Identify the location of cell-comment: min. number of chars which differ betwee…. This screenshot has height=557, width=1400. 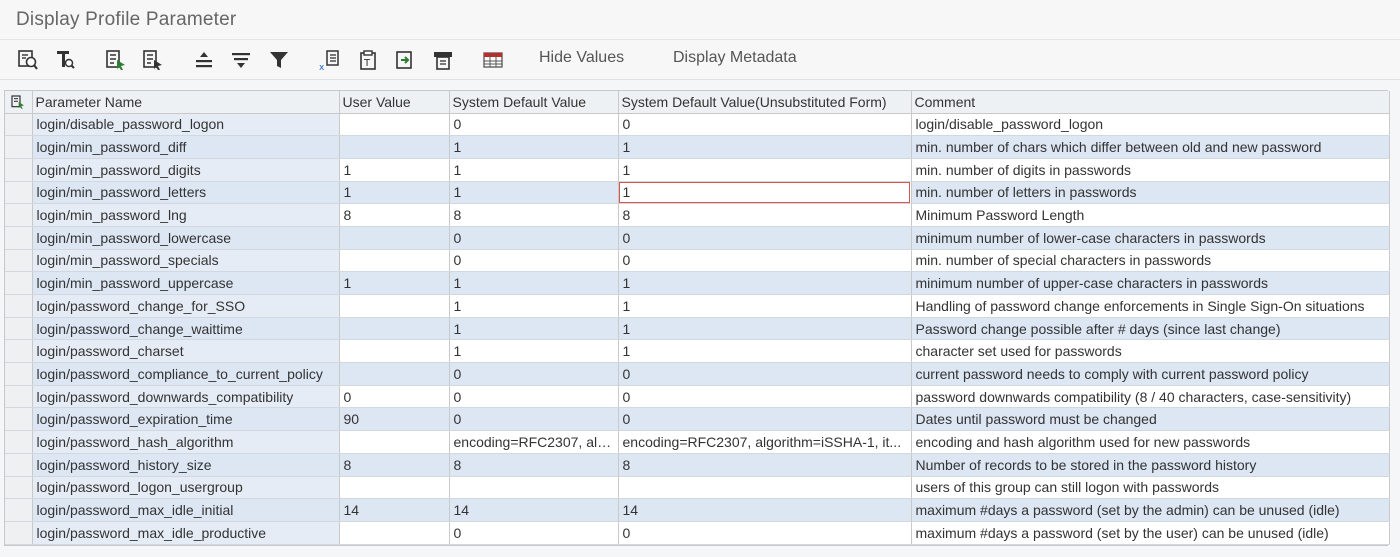
(1150, 147).